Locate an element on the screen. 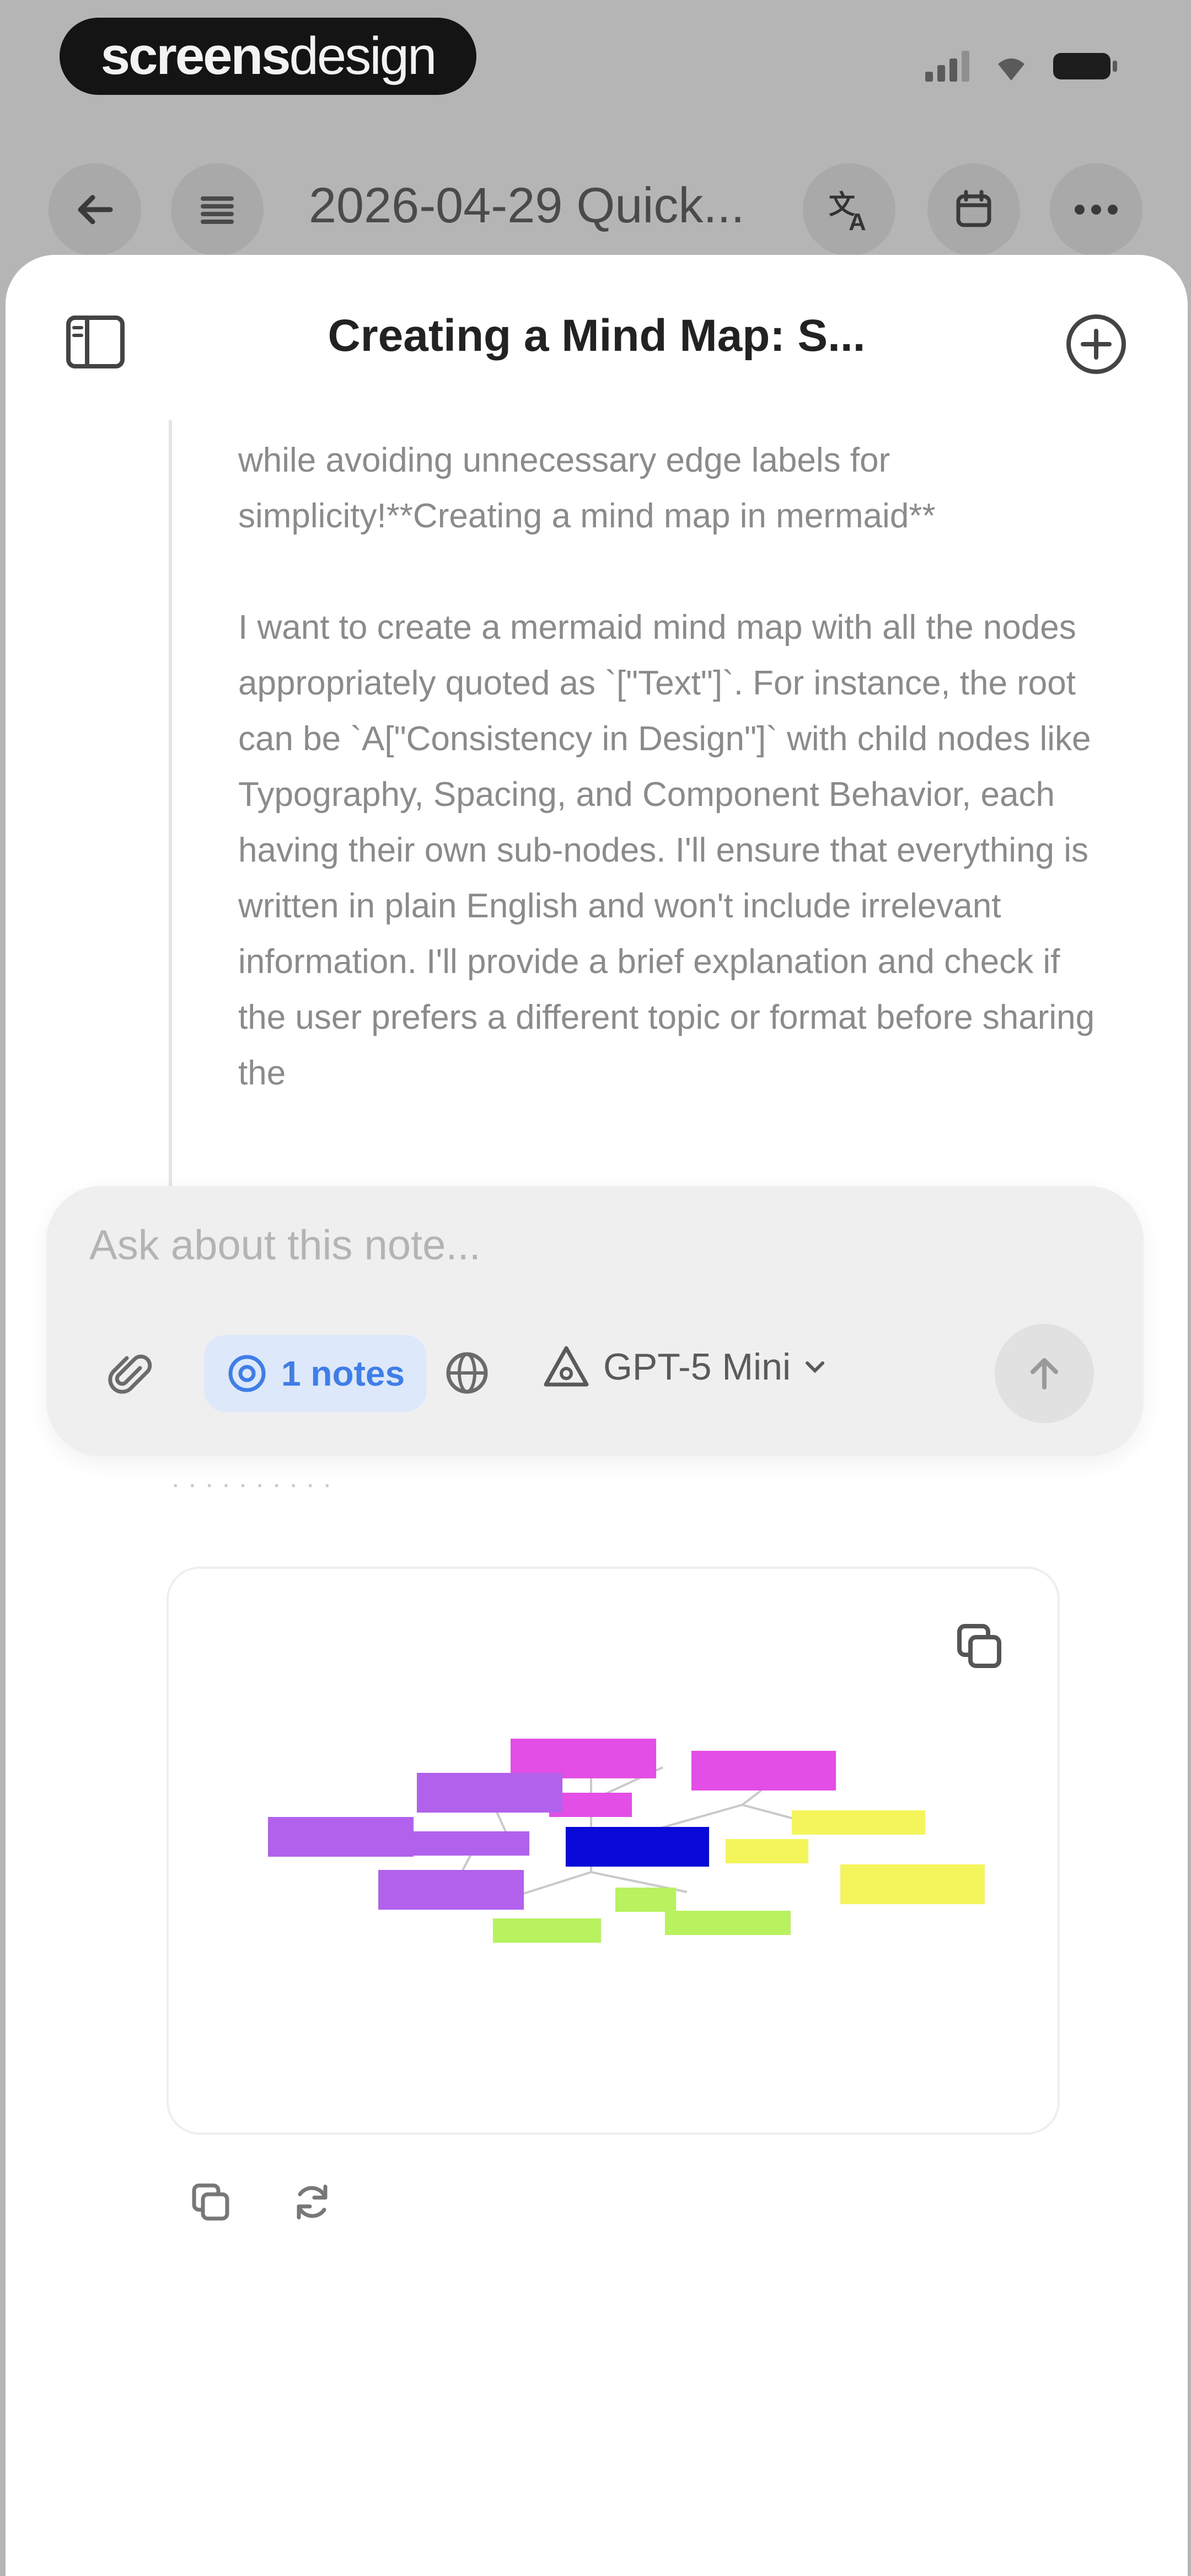 This screenshot has height=2576, width=1191. wifi-icon is located at coordinates (1011, 69).